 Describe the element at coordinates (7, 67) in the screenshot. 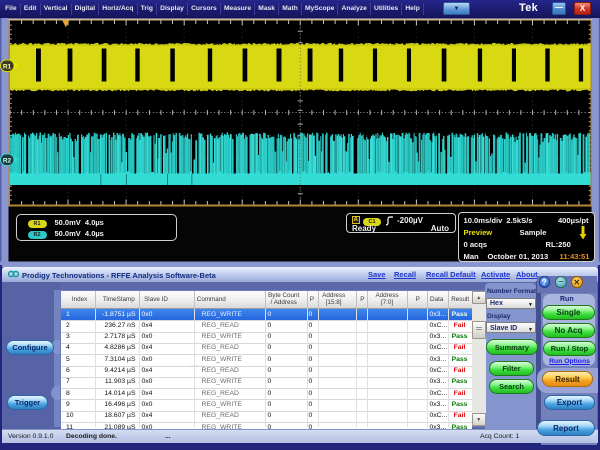

I see `svg-text: R1` at that location.